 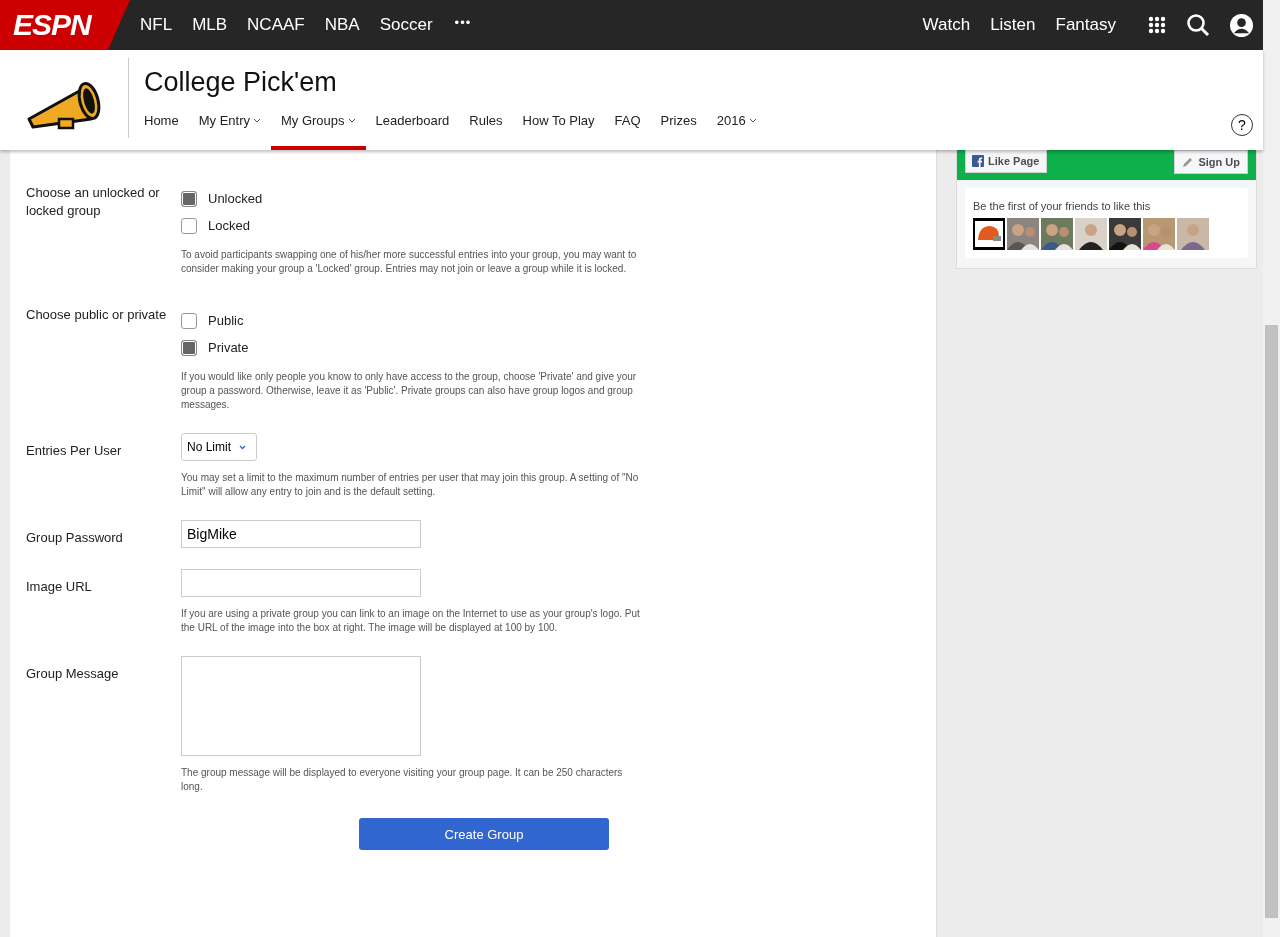 I want to click on help-text: You may set a limit to the maximum number of entries per user that may join this group. A setting of "No Limit" will allow any entry to join and is the default setting., so click(x=410, y=485).